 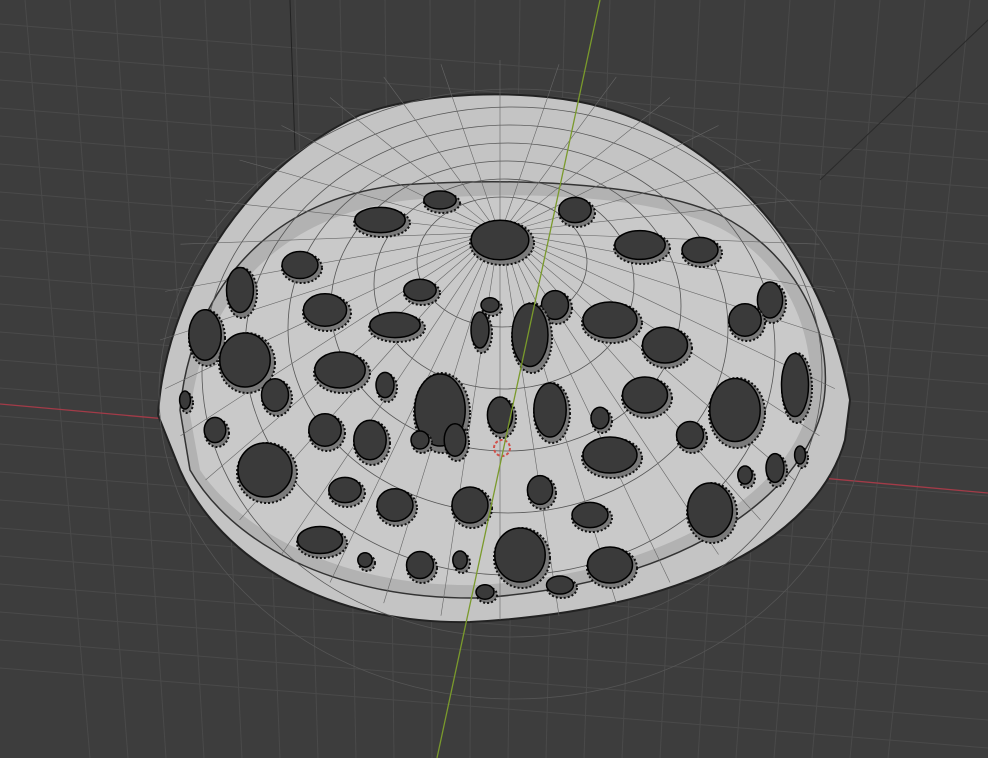 What do you see at coordinates (903, 100) in the screenshot?
I see `diagonal-guide-line` at bounding box center [903, 100].